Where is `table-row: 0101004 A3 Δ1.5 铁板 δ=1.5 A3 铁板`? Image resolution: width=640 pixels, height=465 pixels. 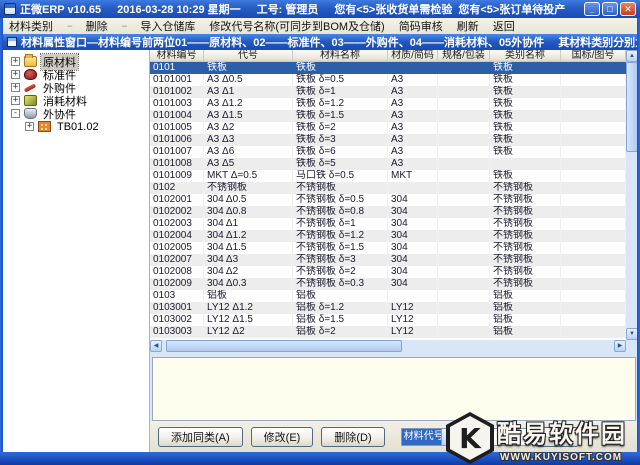
table-row: 0101004 A3 Δ1.5 铁板 δ=1.5 A3 铁板 is located at coordinates (388, 116).